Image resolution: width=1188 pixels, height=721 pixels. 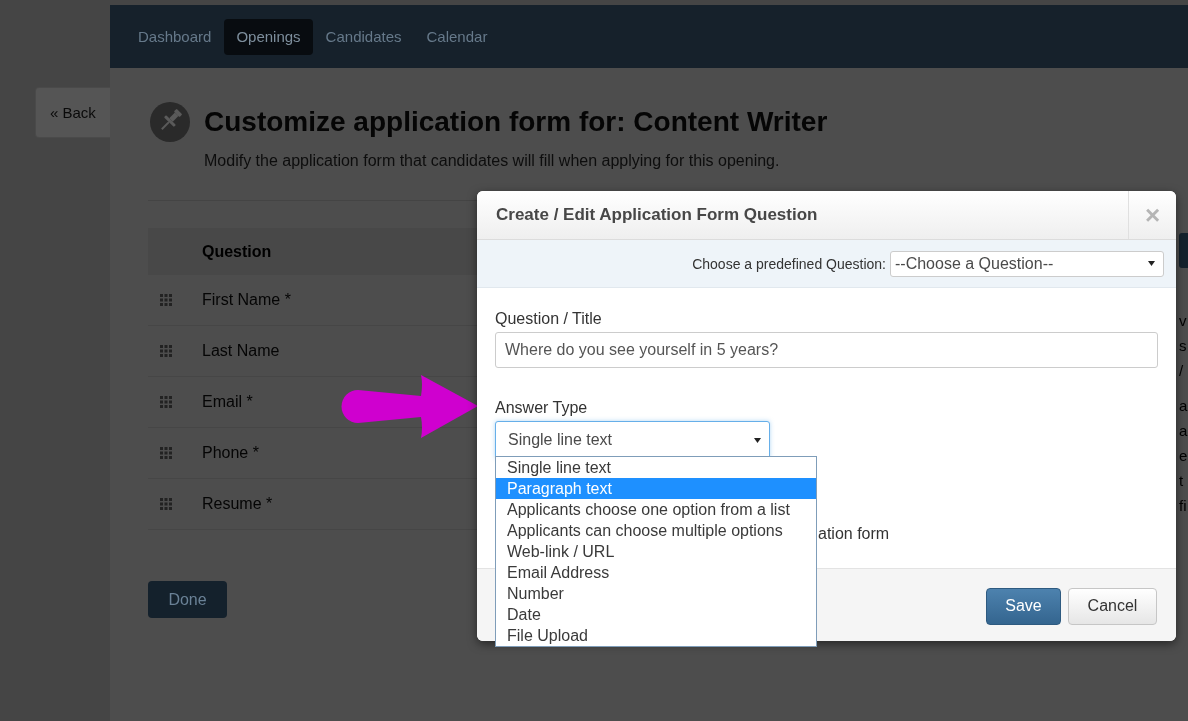 What do you see at coordinates (541, 408) in the screenshot?
I see `field-label: Answer Type` at bounding box center [541, 408].